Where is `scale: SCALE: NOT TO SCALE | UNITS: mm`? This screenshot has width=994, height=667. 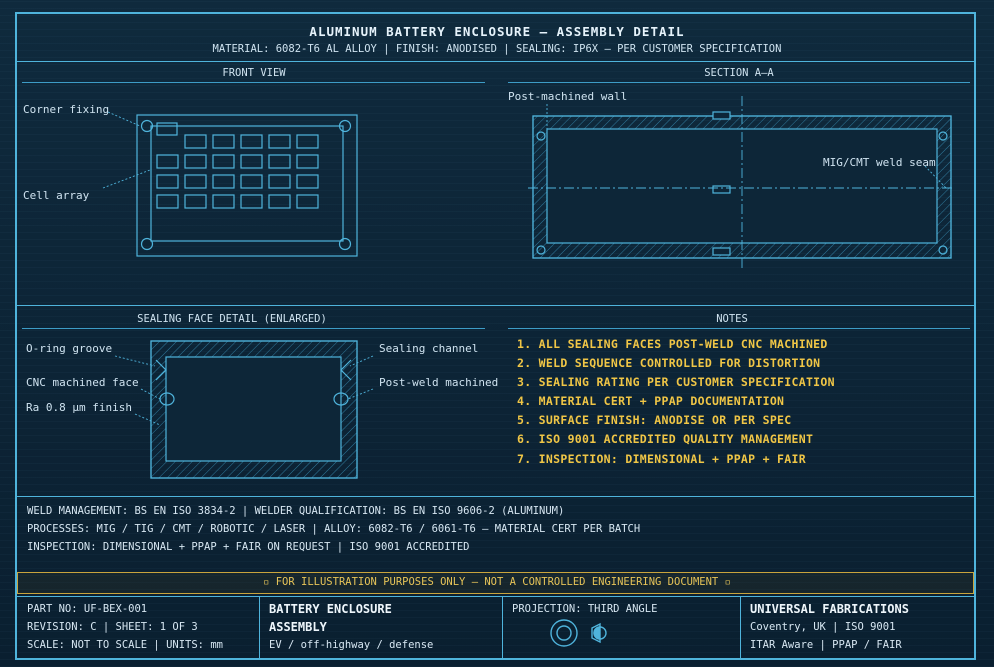
scale: SCALE: NOT TO SCALE | UNITS: mm is located at coordinates (125, 645).